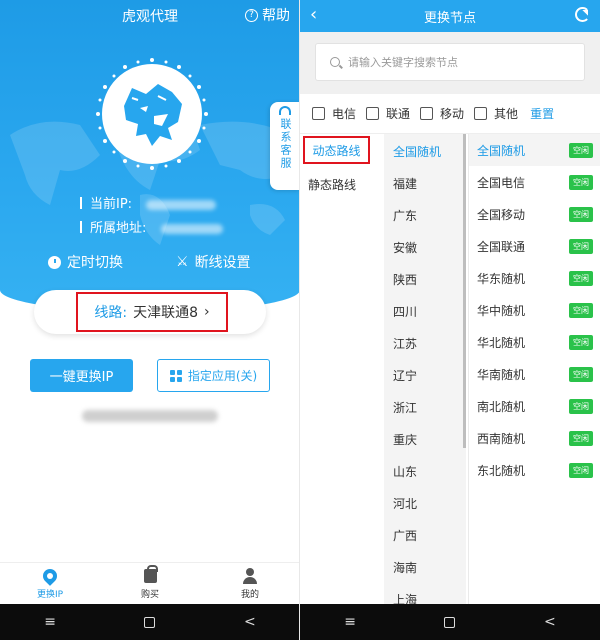 This screenshot has width=600, height=640. Describe the element at coordinates (249, 595) in the screenshot. I see `tab-mine-label: 我的` at that location.